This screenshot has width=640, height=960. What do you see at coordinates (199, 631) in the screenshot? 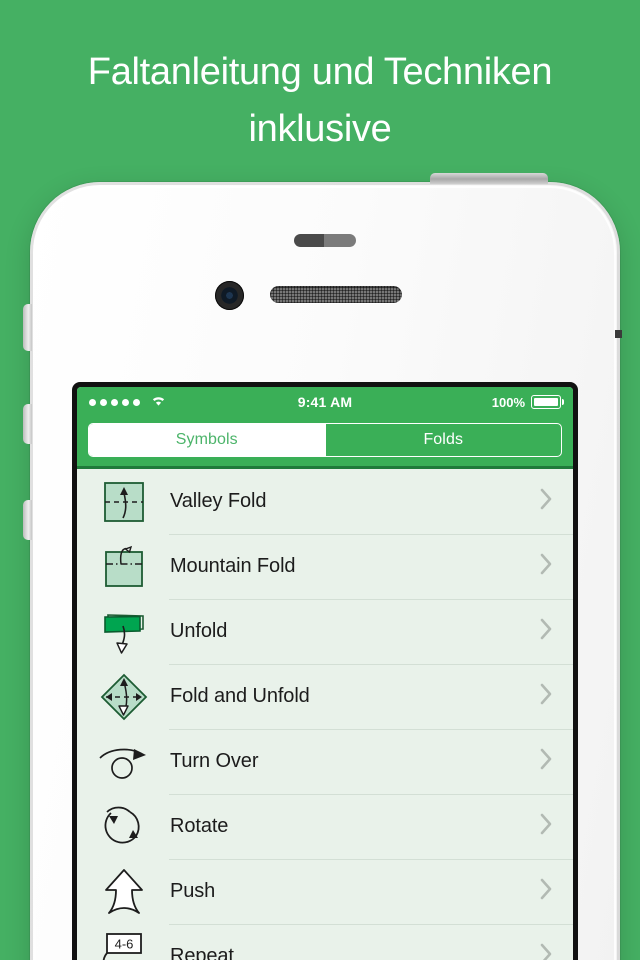
I see `list-item-label: Unfold` at bounding box center [199, 631].